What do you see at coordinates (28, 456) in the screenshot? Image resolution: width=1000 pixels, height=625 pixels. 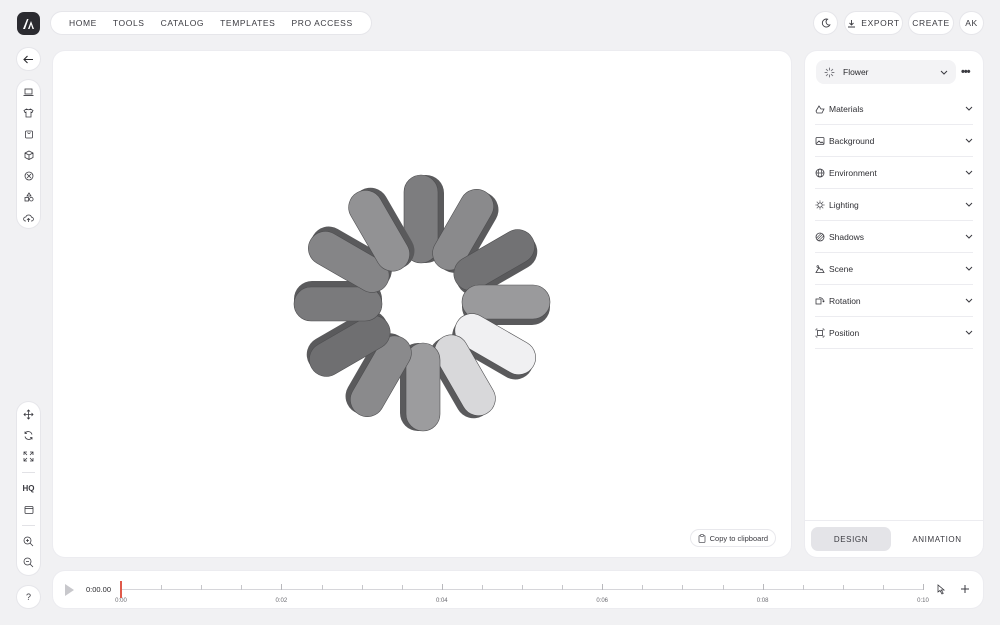 I see `scale-tool` at bounding box center [28, 456].